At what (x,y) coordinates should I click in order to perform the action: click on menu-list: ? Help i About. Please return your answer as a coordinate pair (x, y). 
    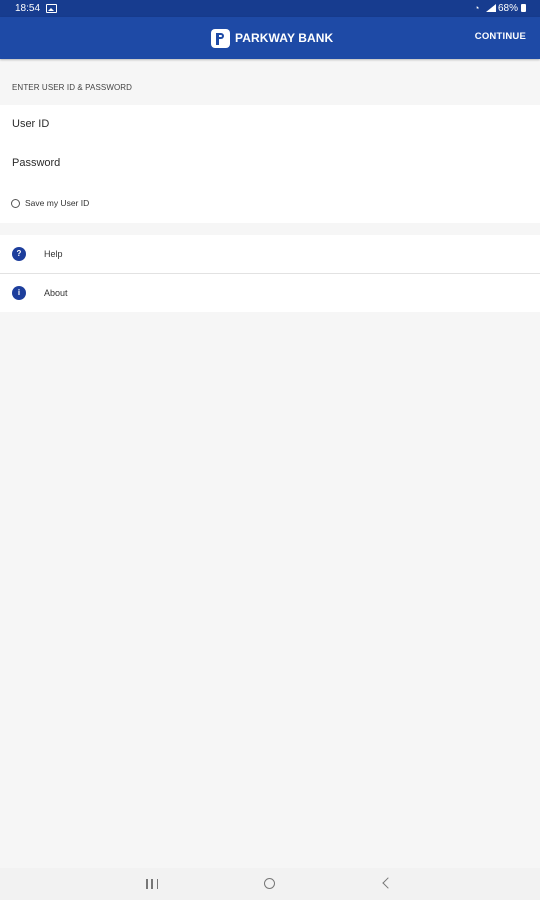
    Looking at the image, I should click on (270, 273).